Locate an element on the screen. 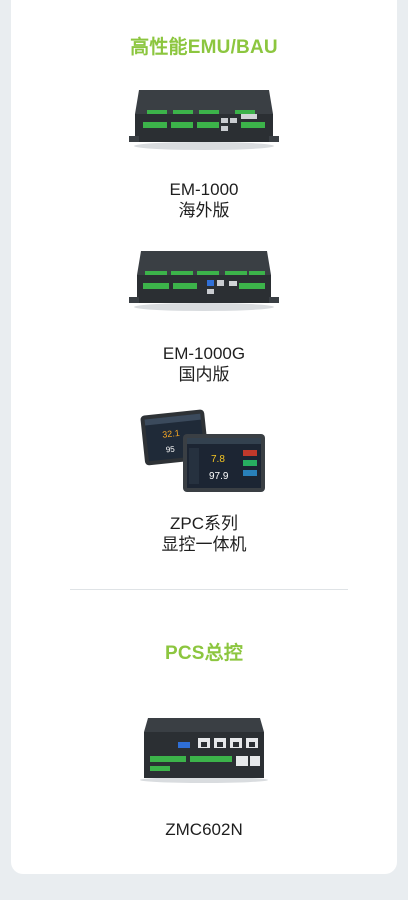 The width and height of the screenshot is (408, 900). product-subtitle: 国内版 is located at coordinates (204, 374).